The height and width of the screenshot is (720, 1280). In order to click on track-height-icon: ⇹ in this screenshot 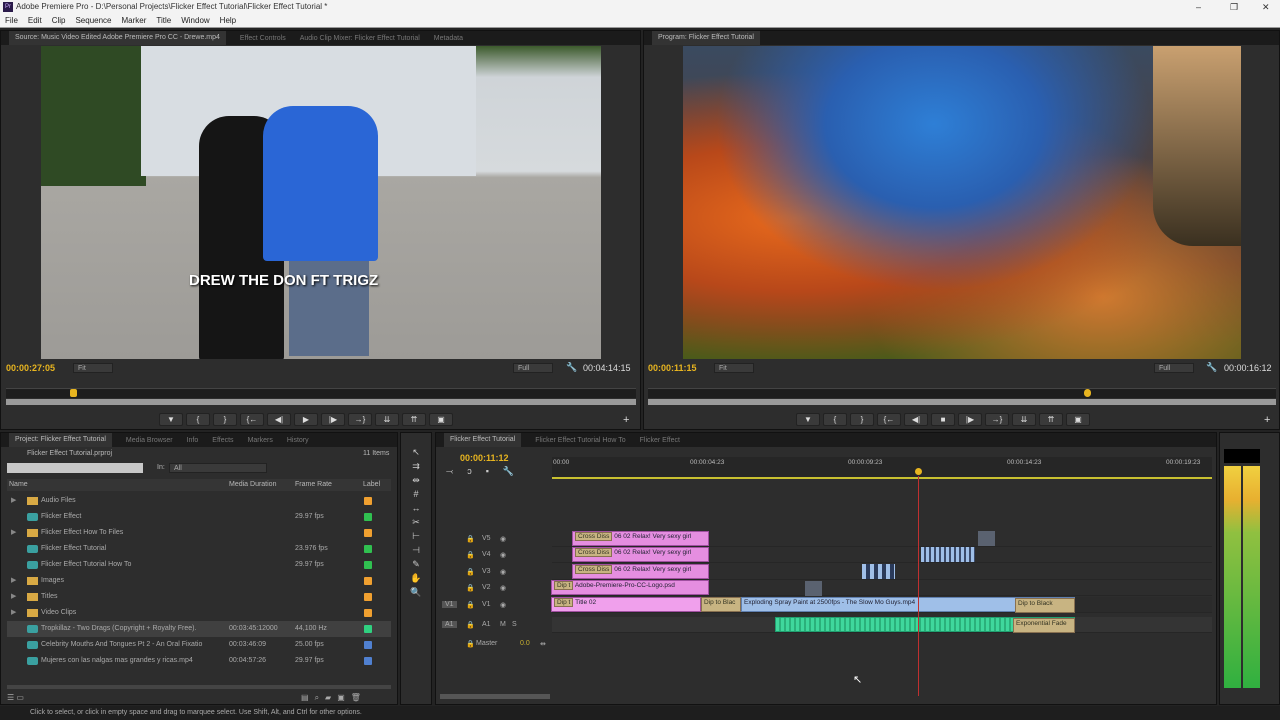, I will do `click(543, 644)`.